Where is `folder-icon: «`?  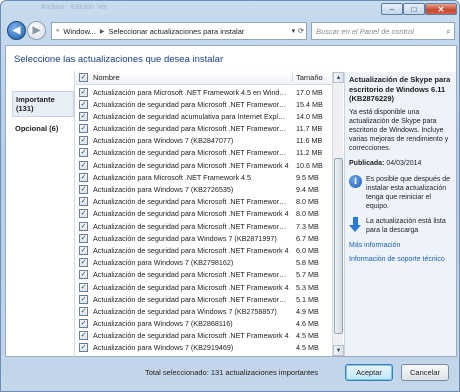 folder-icon: « is located at coordinates (58, 31).